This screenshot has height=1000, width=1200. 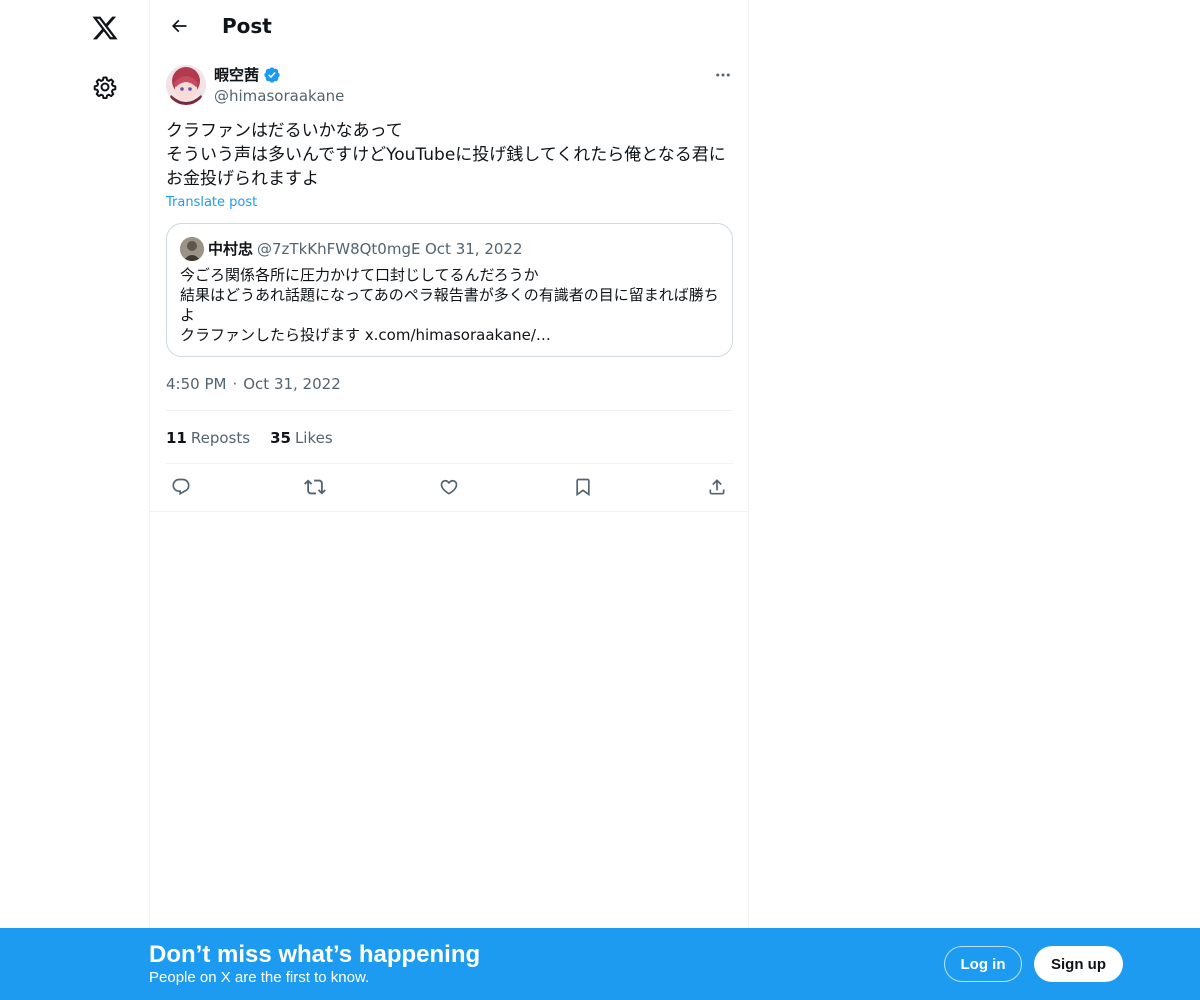 I want to click on page-header: Post, so click(x=450, y=26).